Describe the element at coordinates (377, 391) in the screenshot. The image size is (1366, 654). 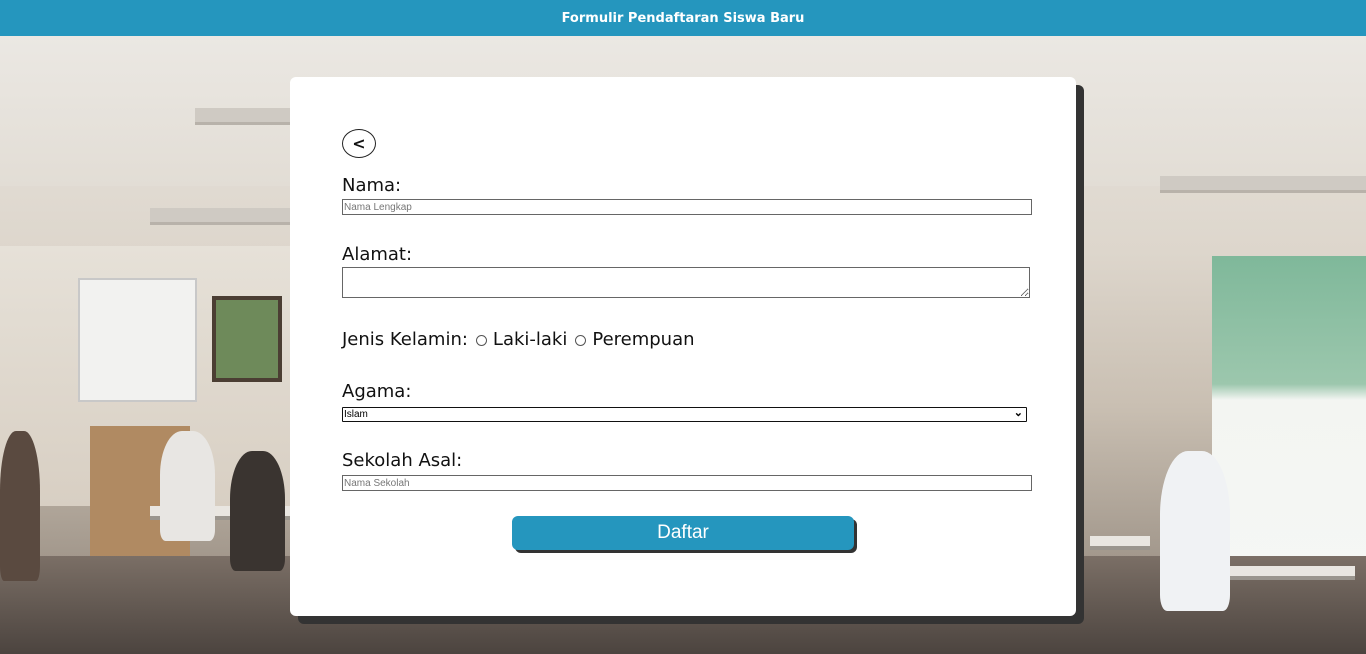
I see `agama-label: Agama:` at that location.